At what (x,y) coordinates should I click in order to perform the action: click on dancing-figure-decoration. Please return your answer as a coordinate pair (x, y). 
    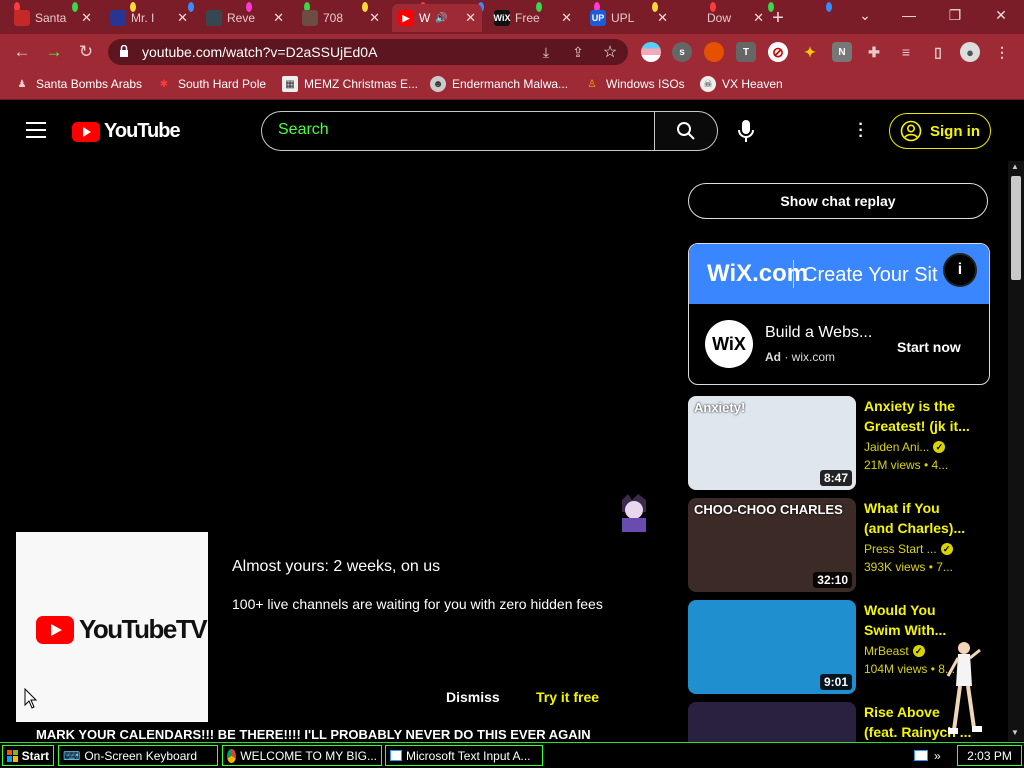
    Looking at the image, I should click on (964, 688).